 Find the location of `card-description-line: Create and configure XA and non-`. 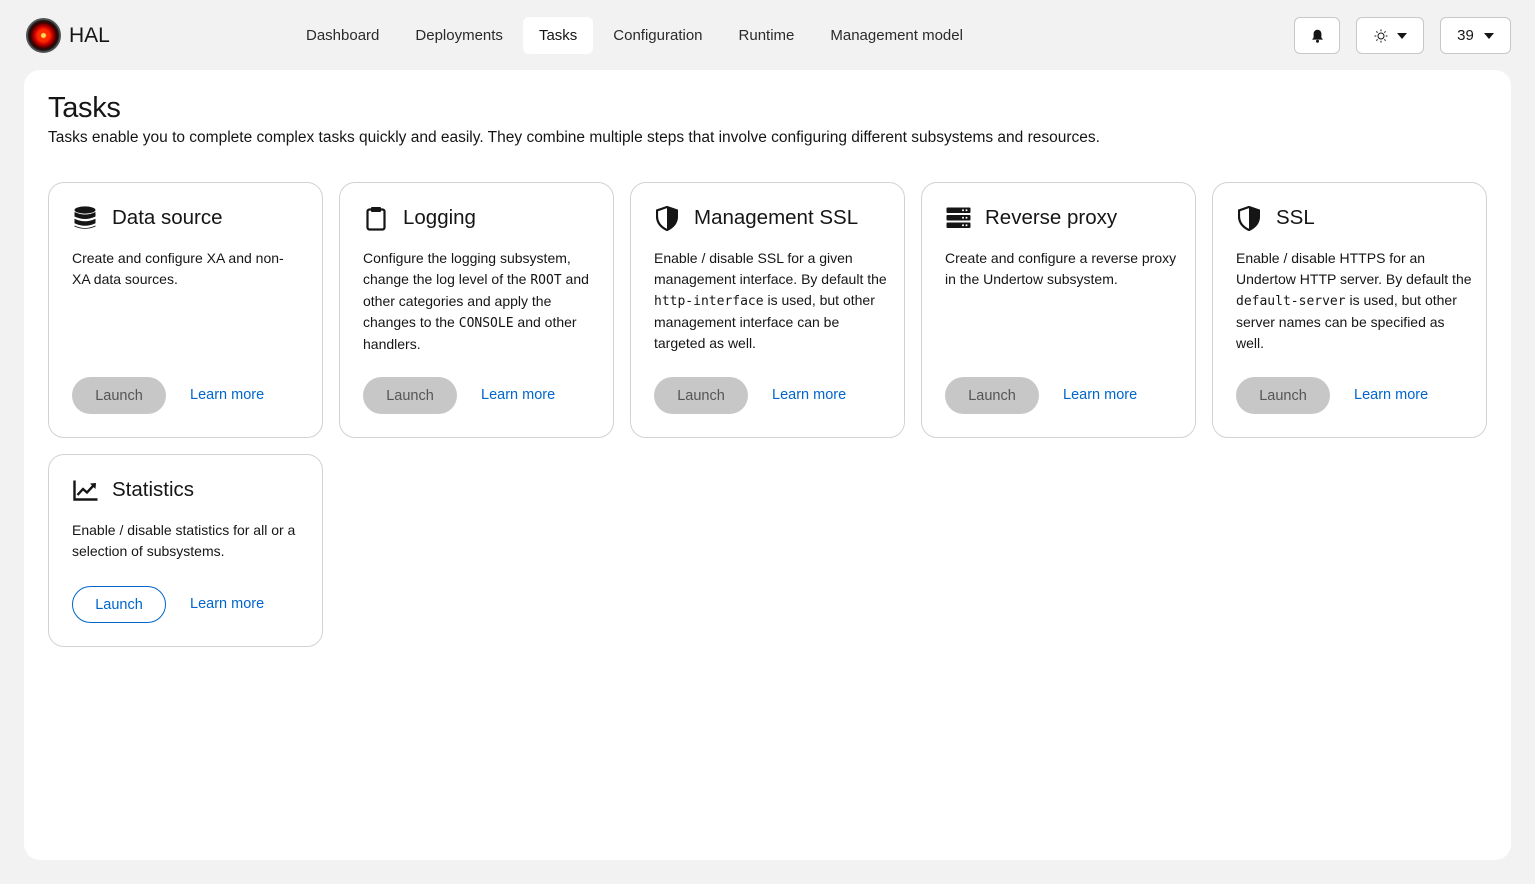

card-description-line: Create and configure XA and non- is located at coordinates (178, 258).